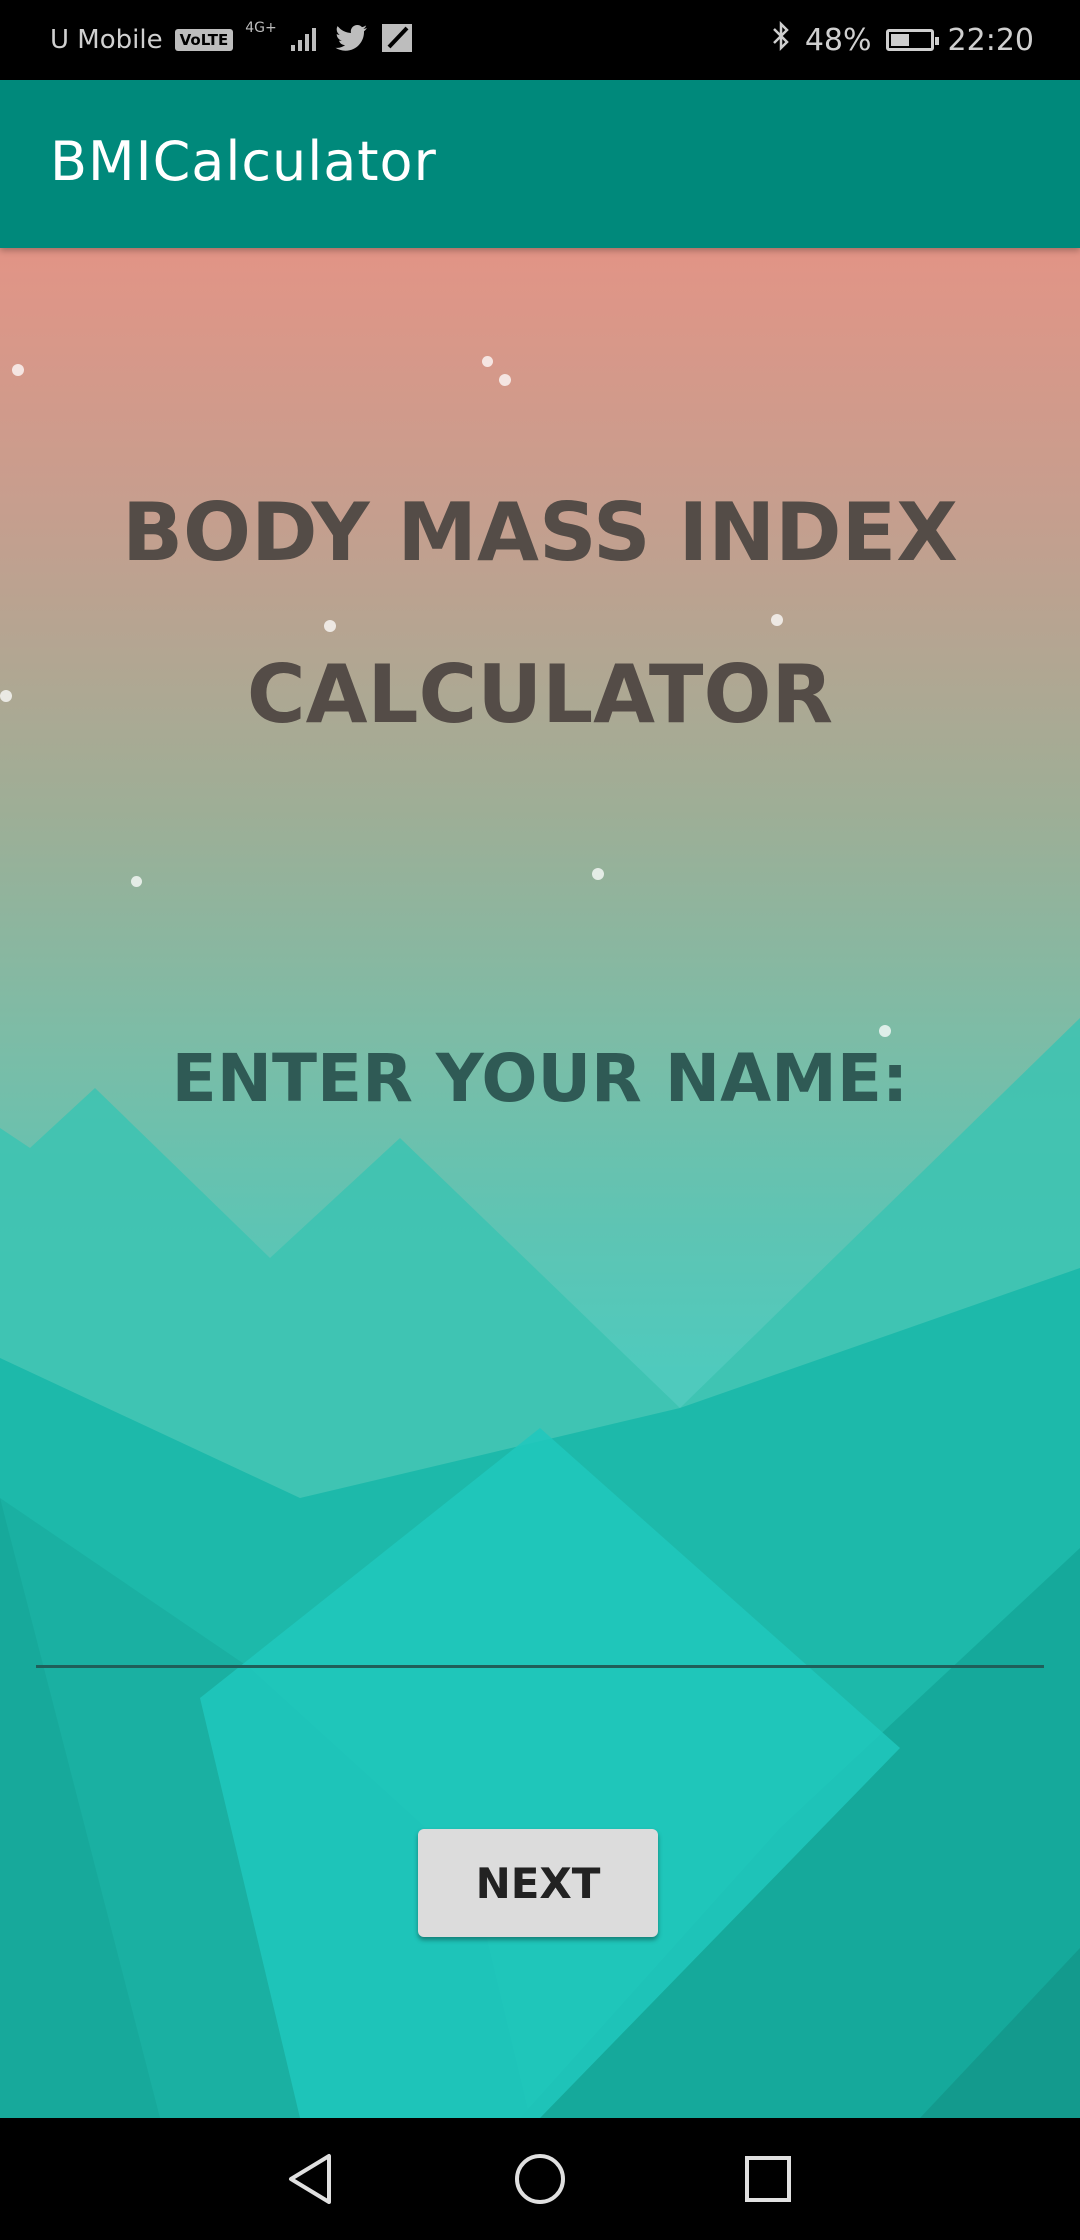  I want to click on volte-badge: VoLTE, so click(204, 40).